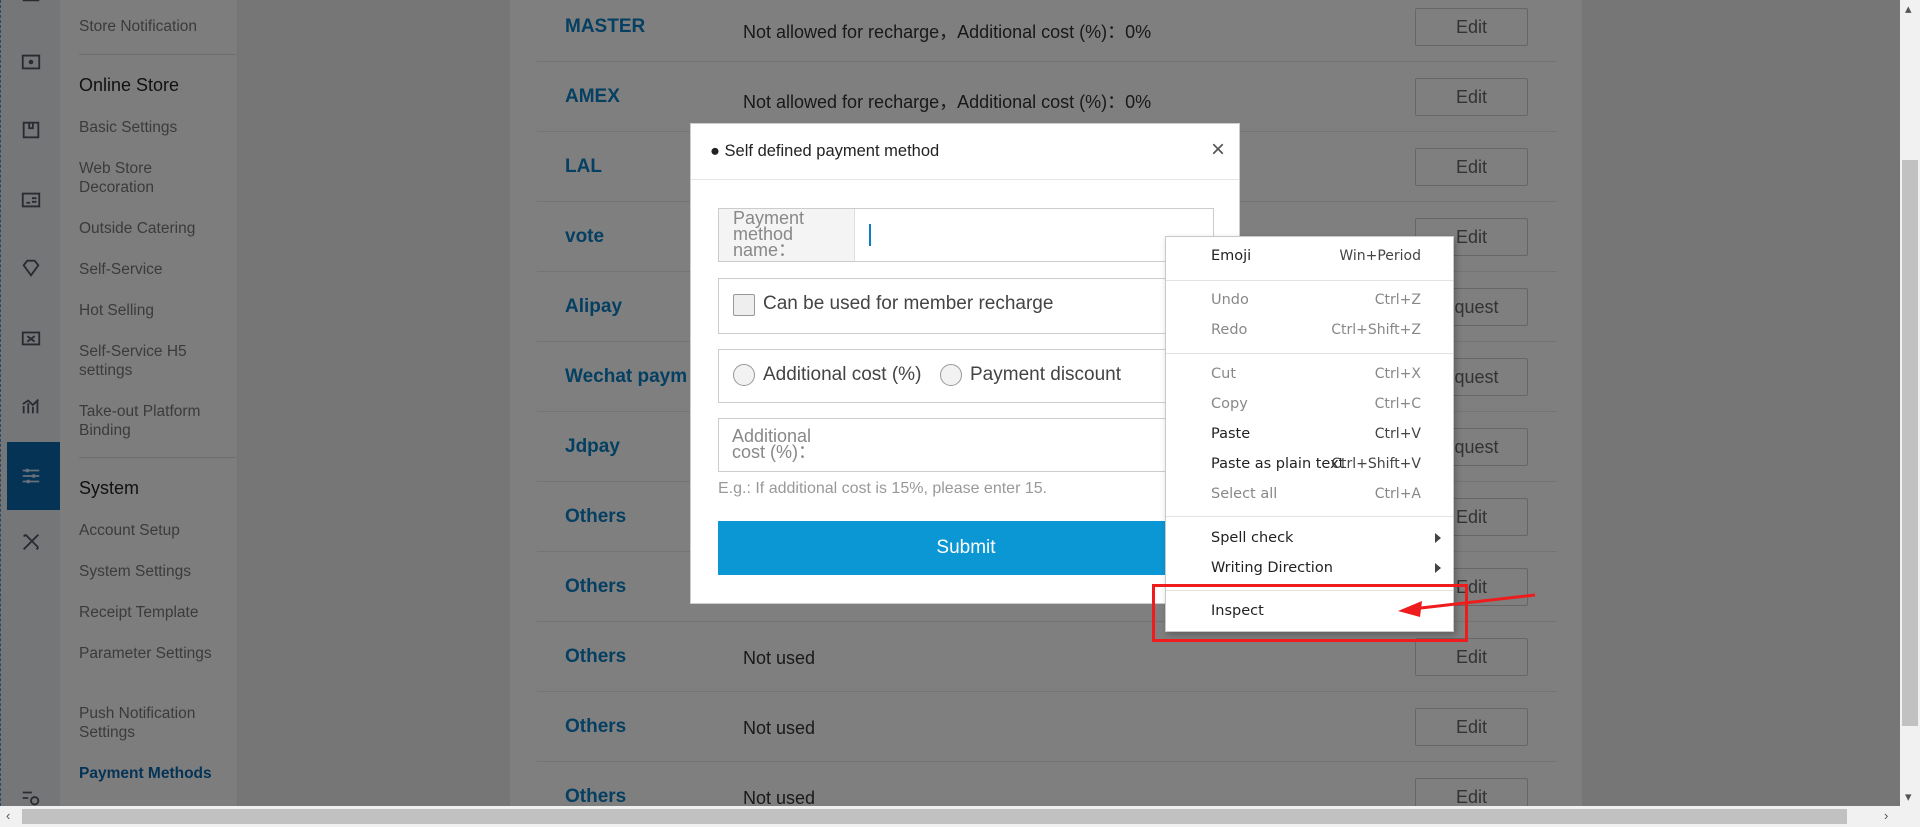  I want to click on menu-item-select-all: Select all Ctrl+A, so click(1309, 495).